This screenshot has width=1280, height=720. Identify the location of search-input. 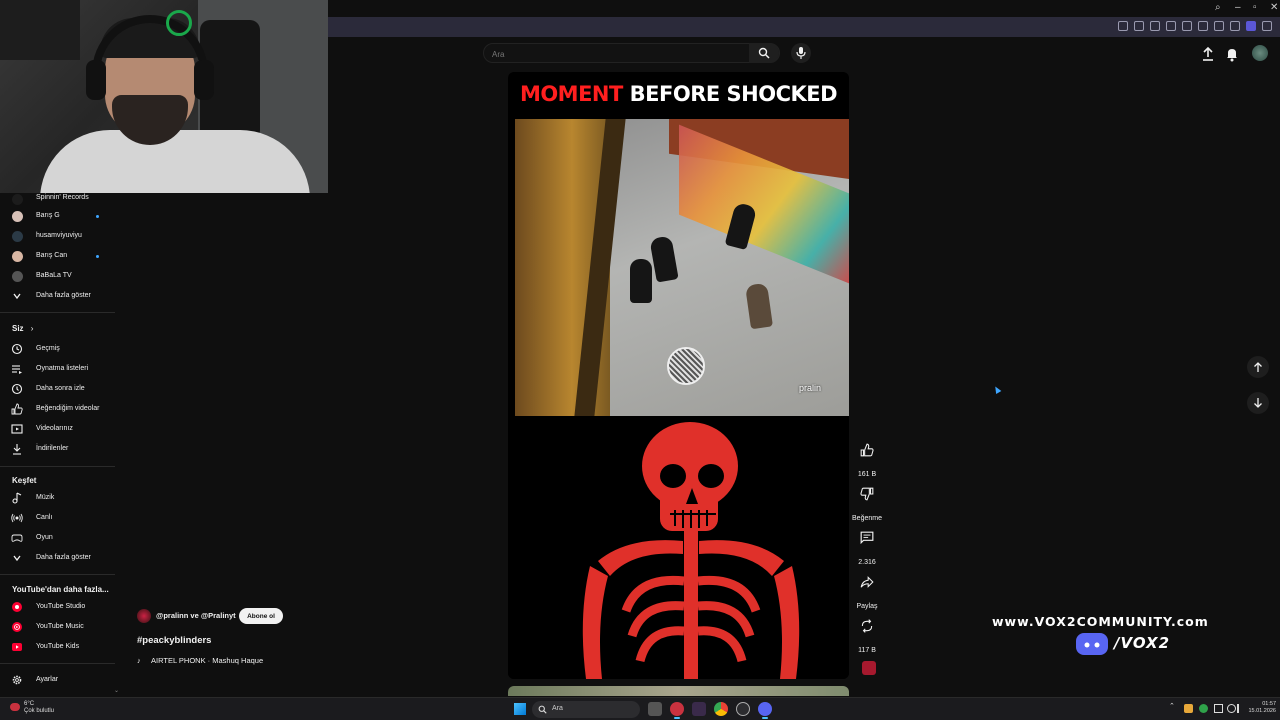
(617, 54).